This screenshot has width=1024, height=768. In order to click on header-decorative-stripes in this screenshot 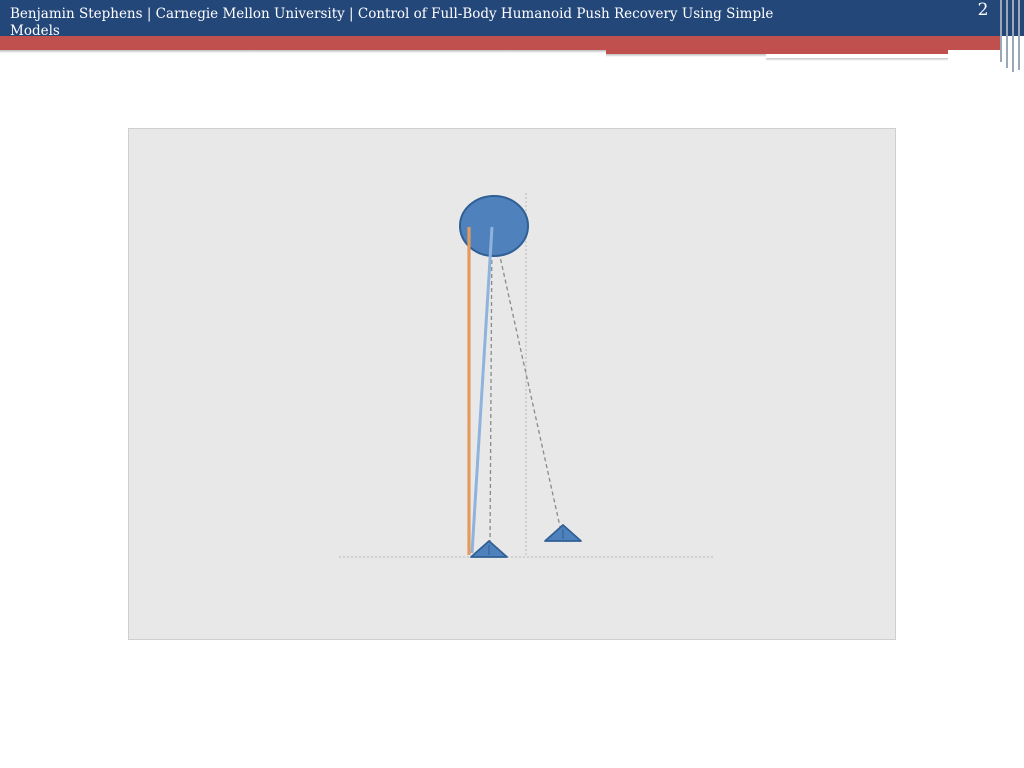, I will do `click(1010, 36)`.